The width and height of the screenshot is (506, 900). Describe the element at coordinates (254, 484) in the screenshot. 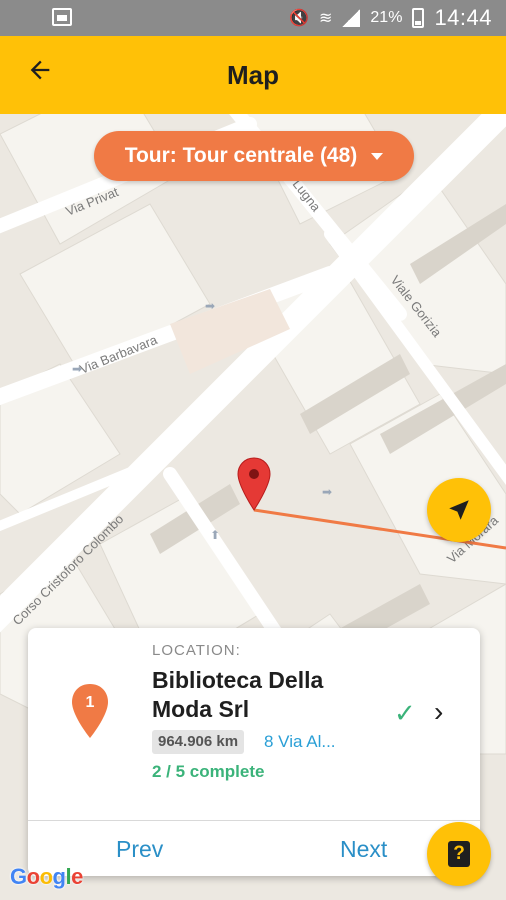

I see `location-pin-icon` at that location.